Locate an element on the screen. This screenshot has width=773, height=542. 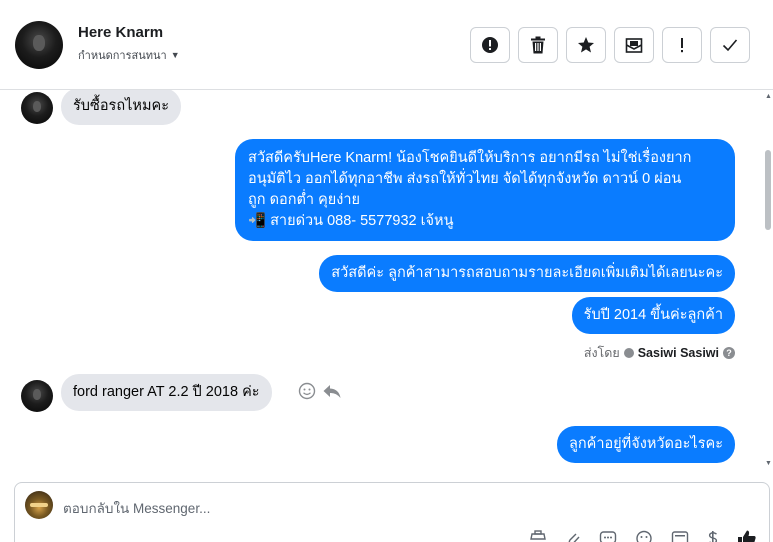
assign-conversation-label: กำหนดการสนทนา is located at coordinates (122, 56).